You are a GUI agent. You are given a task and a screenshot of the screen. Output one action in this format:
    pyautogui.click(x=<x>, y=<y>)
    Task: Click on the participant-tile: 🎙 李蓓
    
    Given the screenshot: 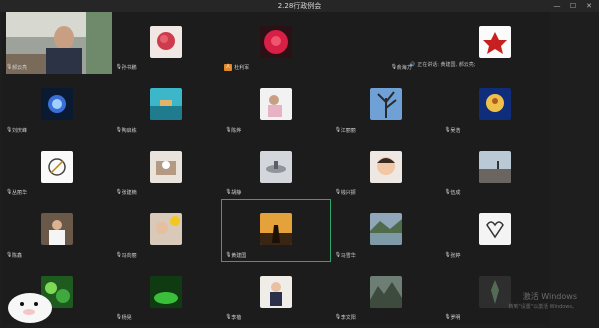 What is the action you would take?
    pyautogui.click(x=276, y=292)
    